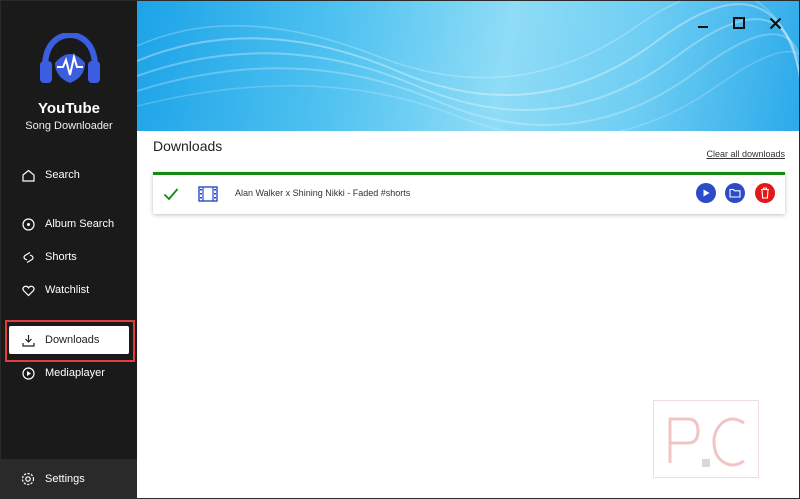 Image resolution: width=800 pixels, height=499 pixels. Describe the element at coordinates (28, 479) in the screenshot. I see `gear-icon` at that location.